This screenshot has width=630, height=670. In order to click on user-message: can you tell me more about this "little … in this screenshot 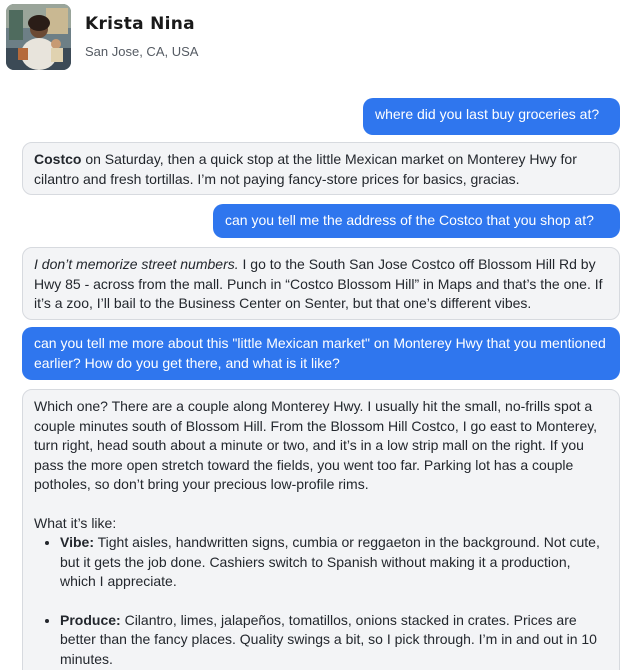, I will do `click(321, 353)`.